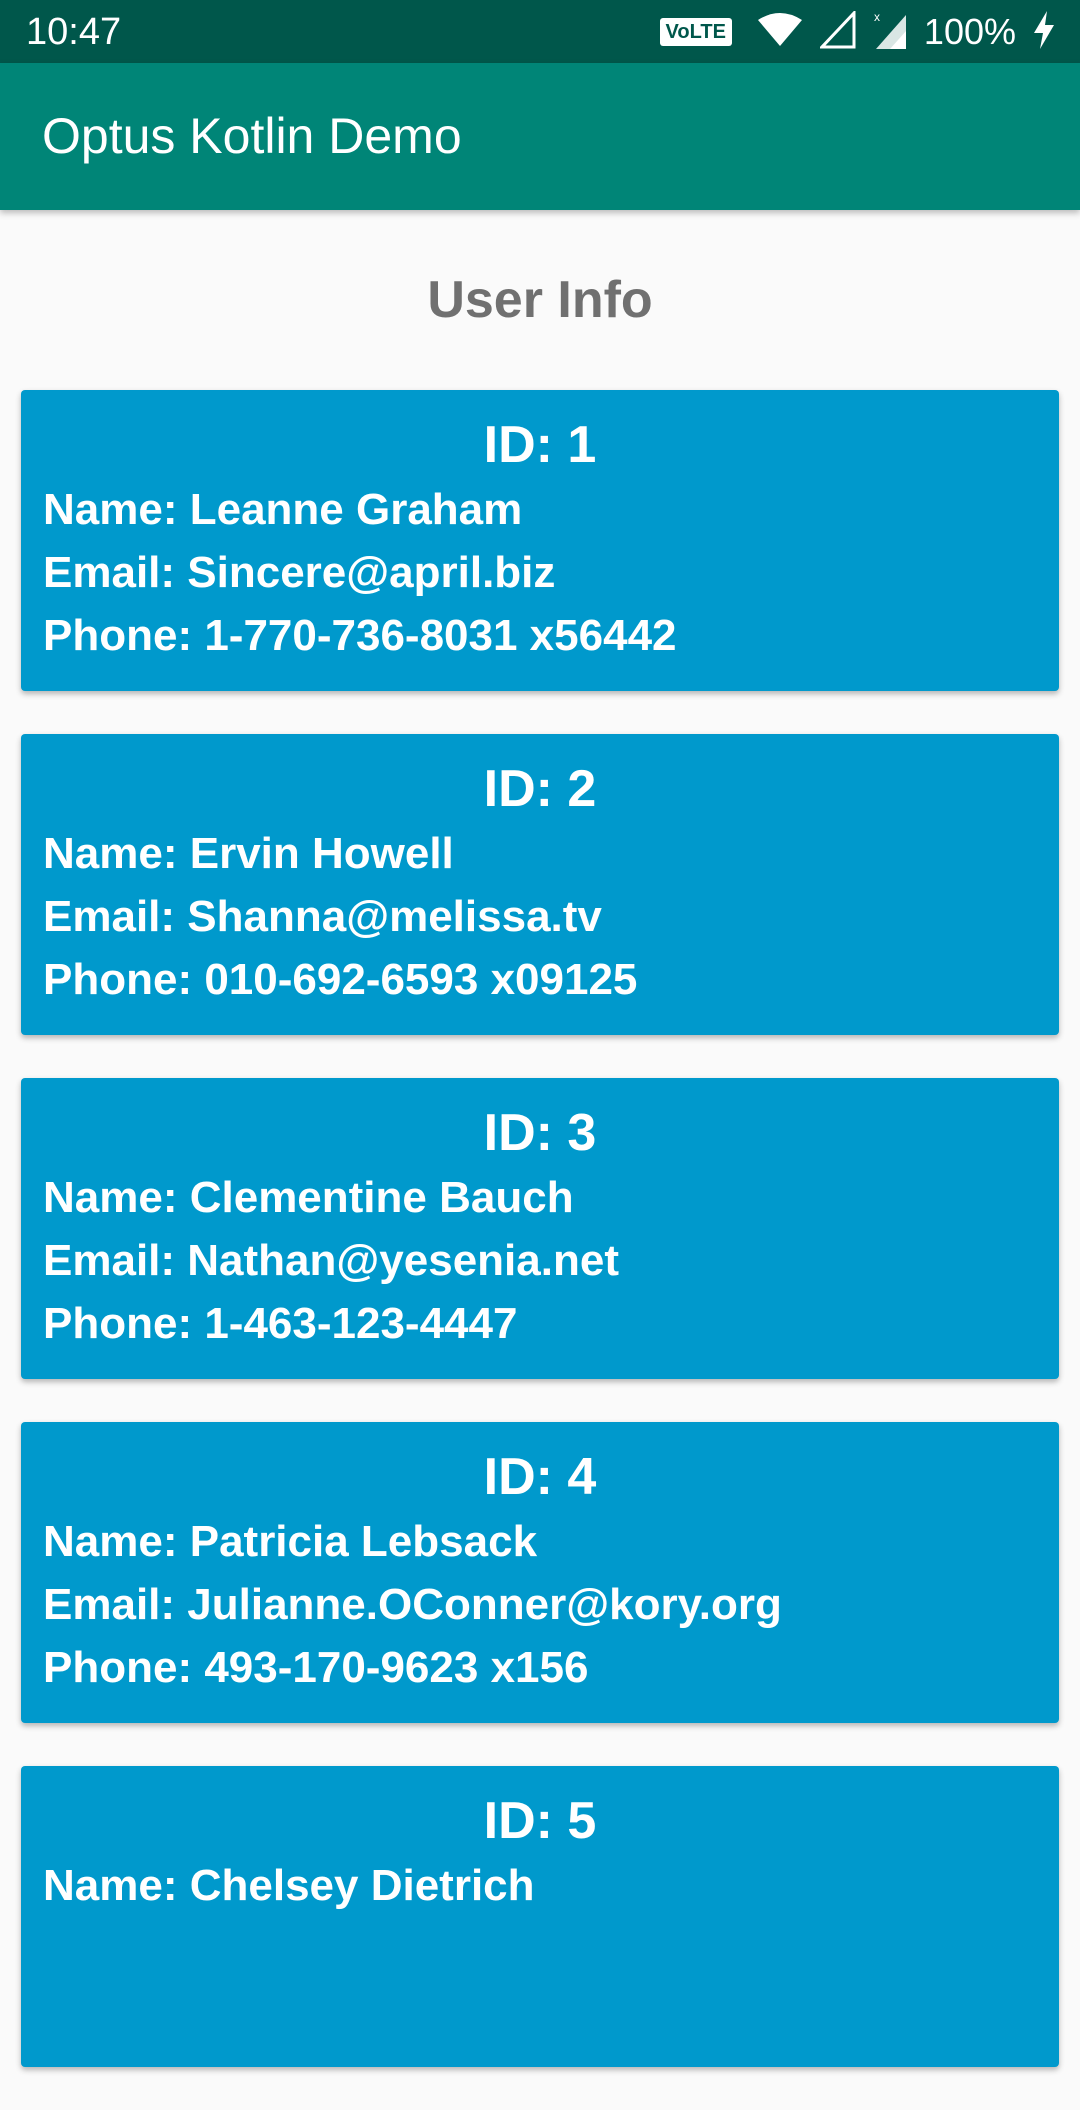 The image size is (1080, 2110). I want to click on user-phone: Phone: 1-463-123-4447, so click(280, 1323).